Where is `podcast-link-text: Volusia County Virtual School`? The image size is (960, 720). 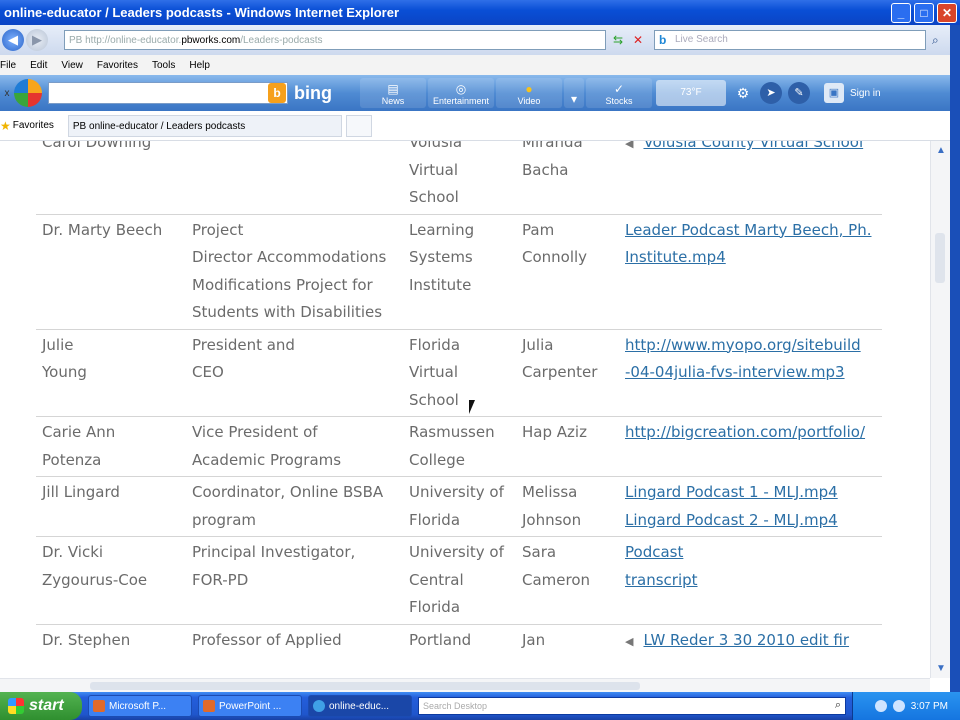
podcast-link-text: Volusia County Virtual School is located at coordinates (753, 146).